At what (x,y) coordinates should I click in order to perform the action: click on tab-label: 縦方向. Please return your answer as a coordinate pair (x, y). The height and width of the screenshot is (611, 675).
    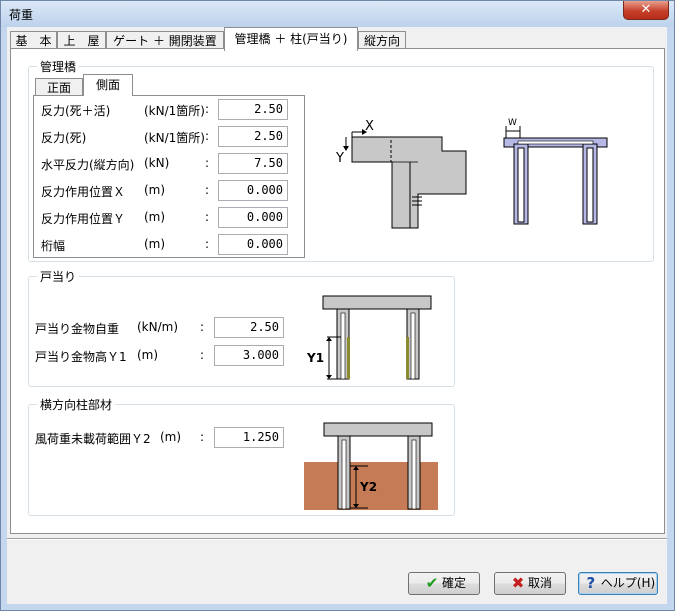
    Looking at the image, I should click on (381, 41).